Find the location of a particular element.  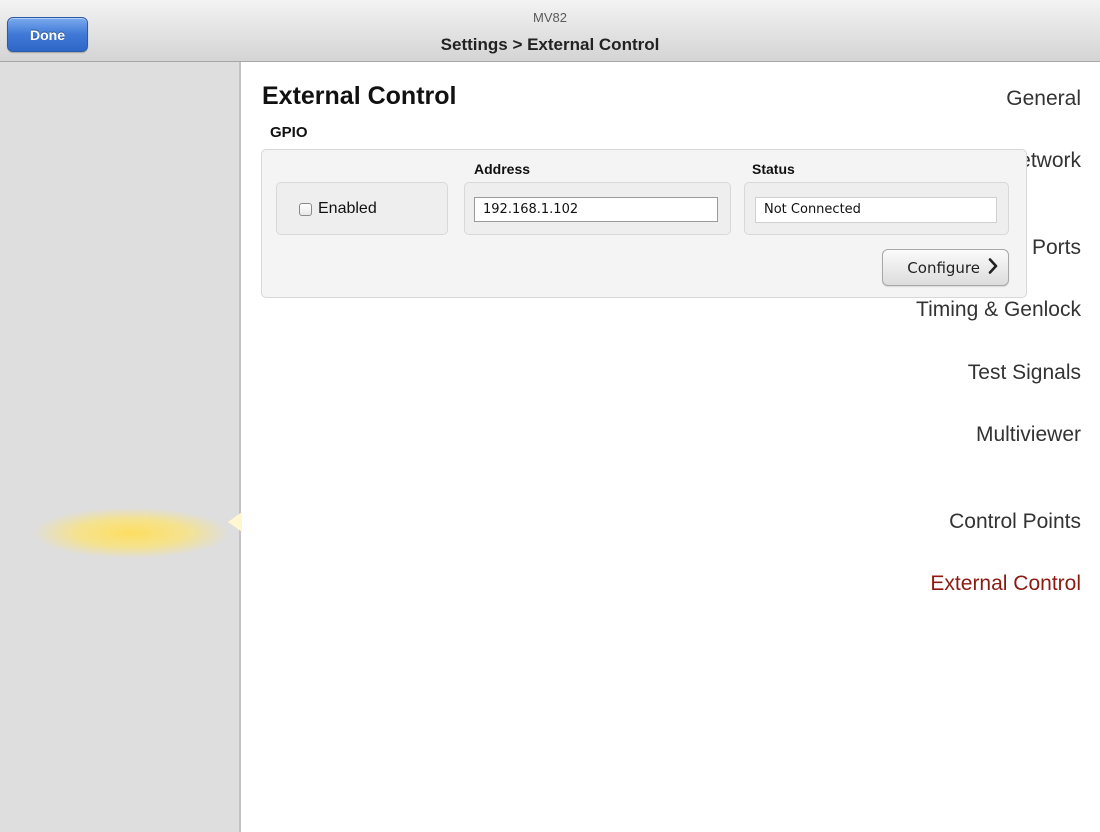

device-name: MV82 is located at coordinates (550, 17).